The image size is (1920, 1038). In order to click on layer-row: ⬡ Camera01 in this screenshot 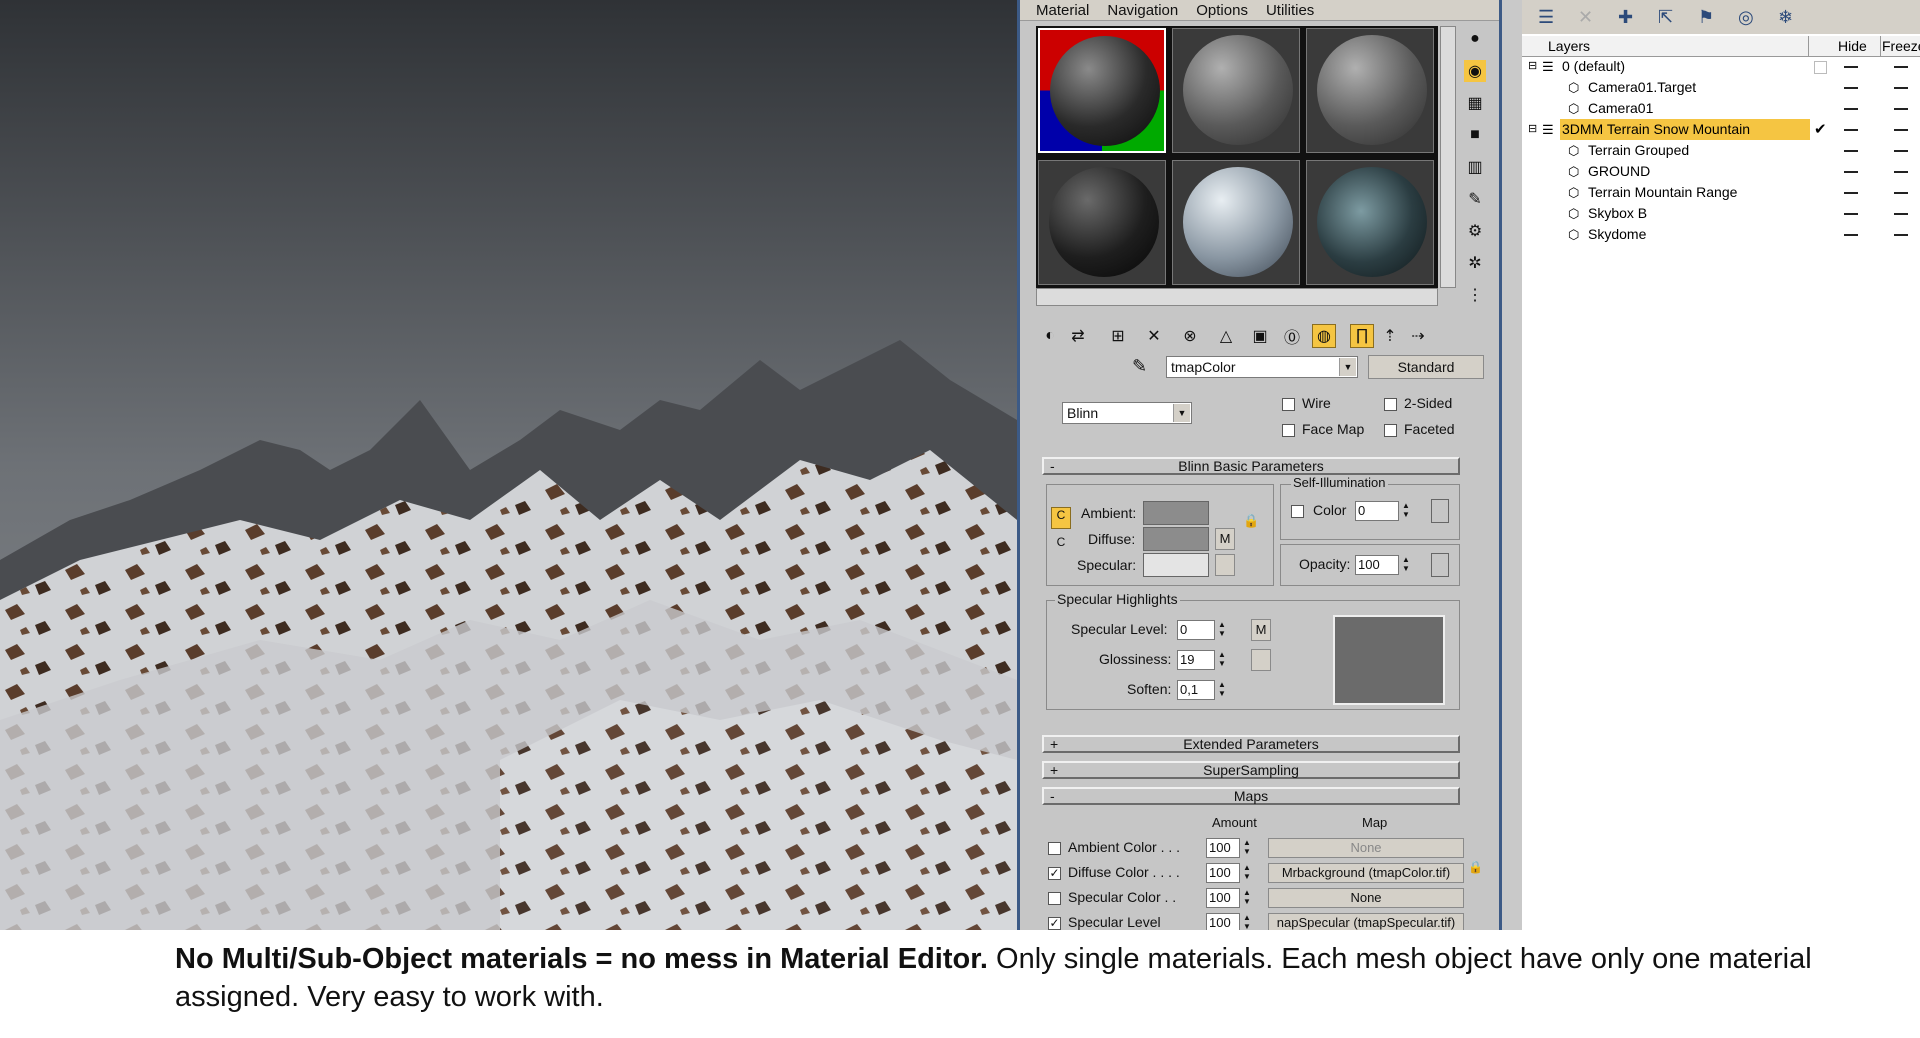, I will do `click(1721, 108)`.